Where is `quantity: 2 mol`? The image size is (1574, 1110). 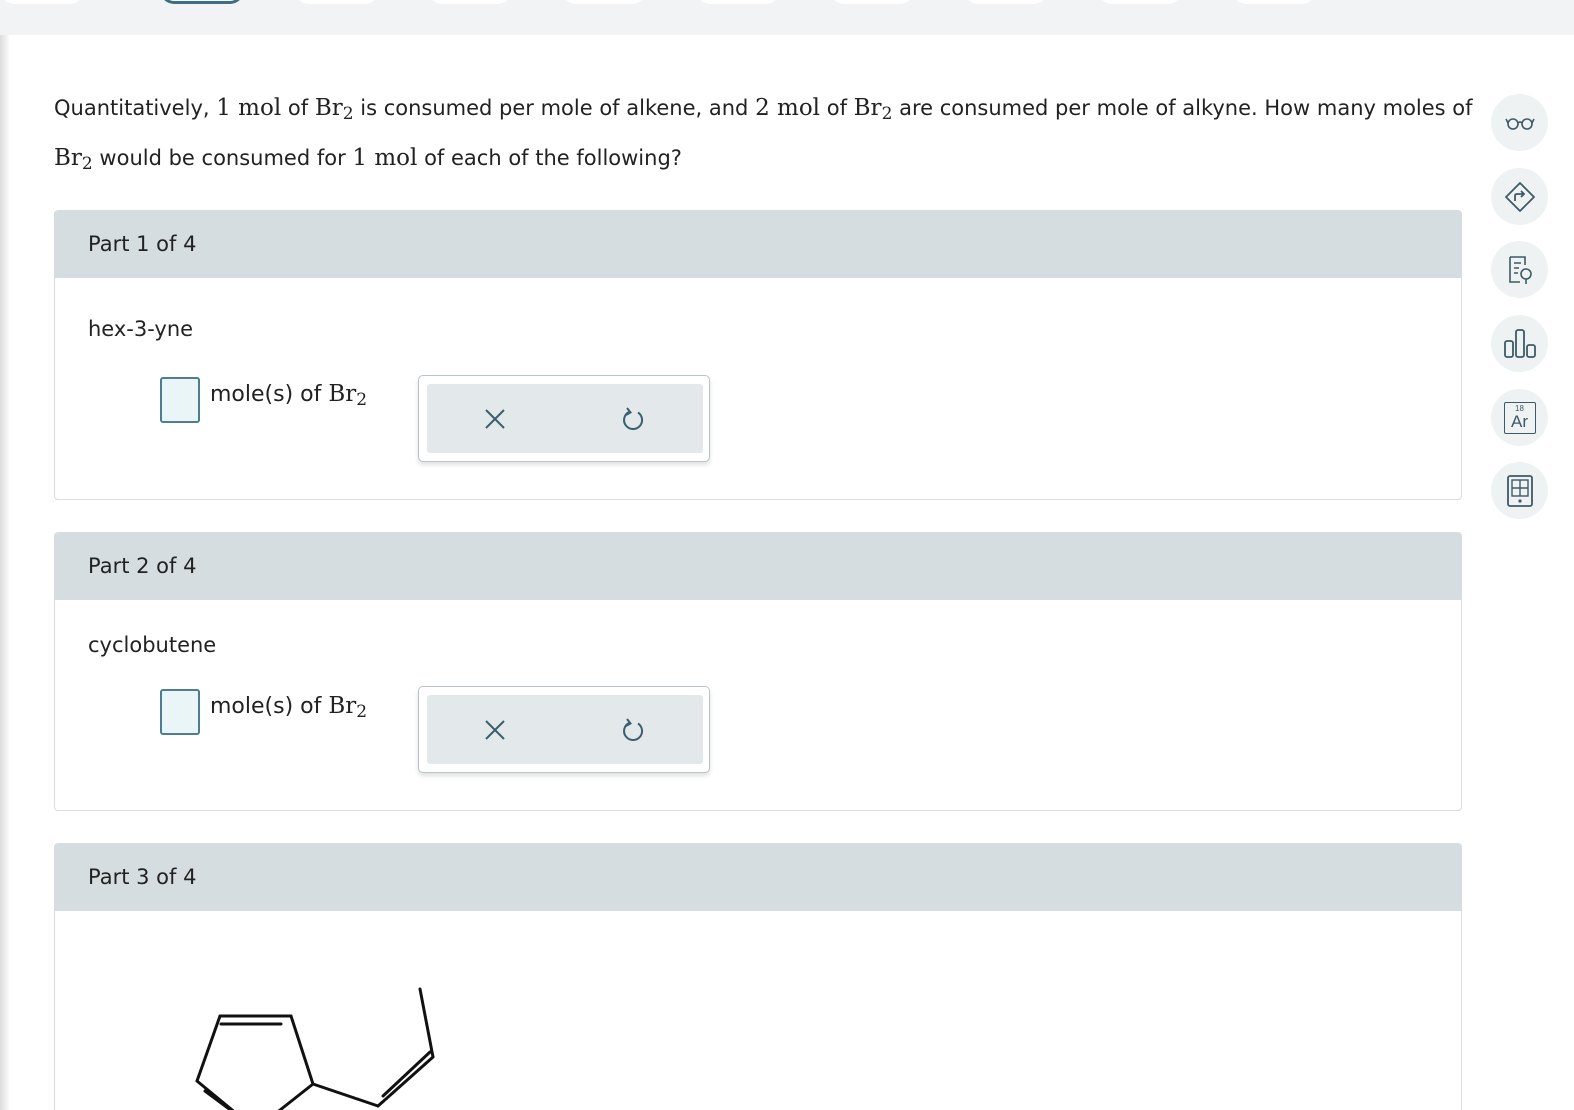 quantity: 2 mol is located at coordinates (788, 108).